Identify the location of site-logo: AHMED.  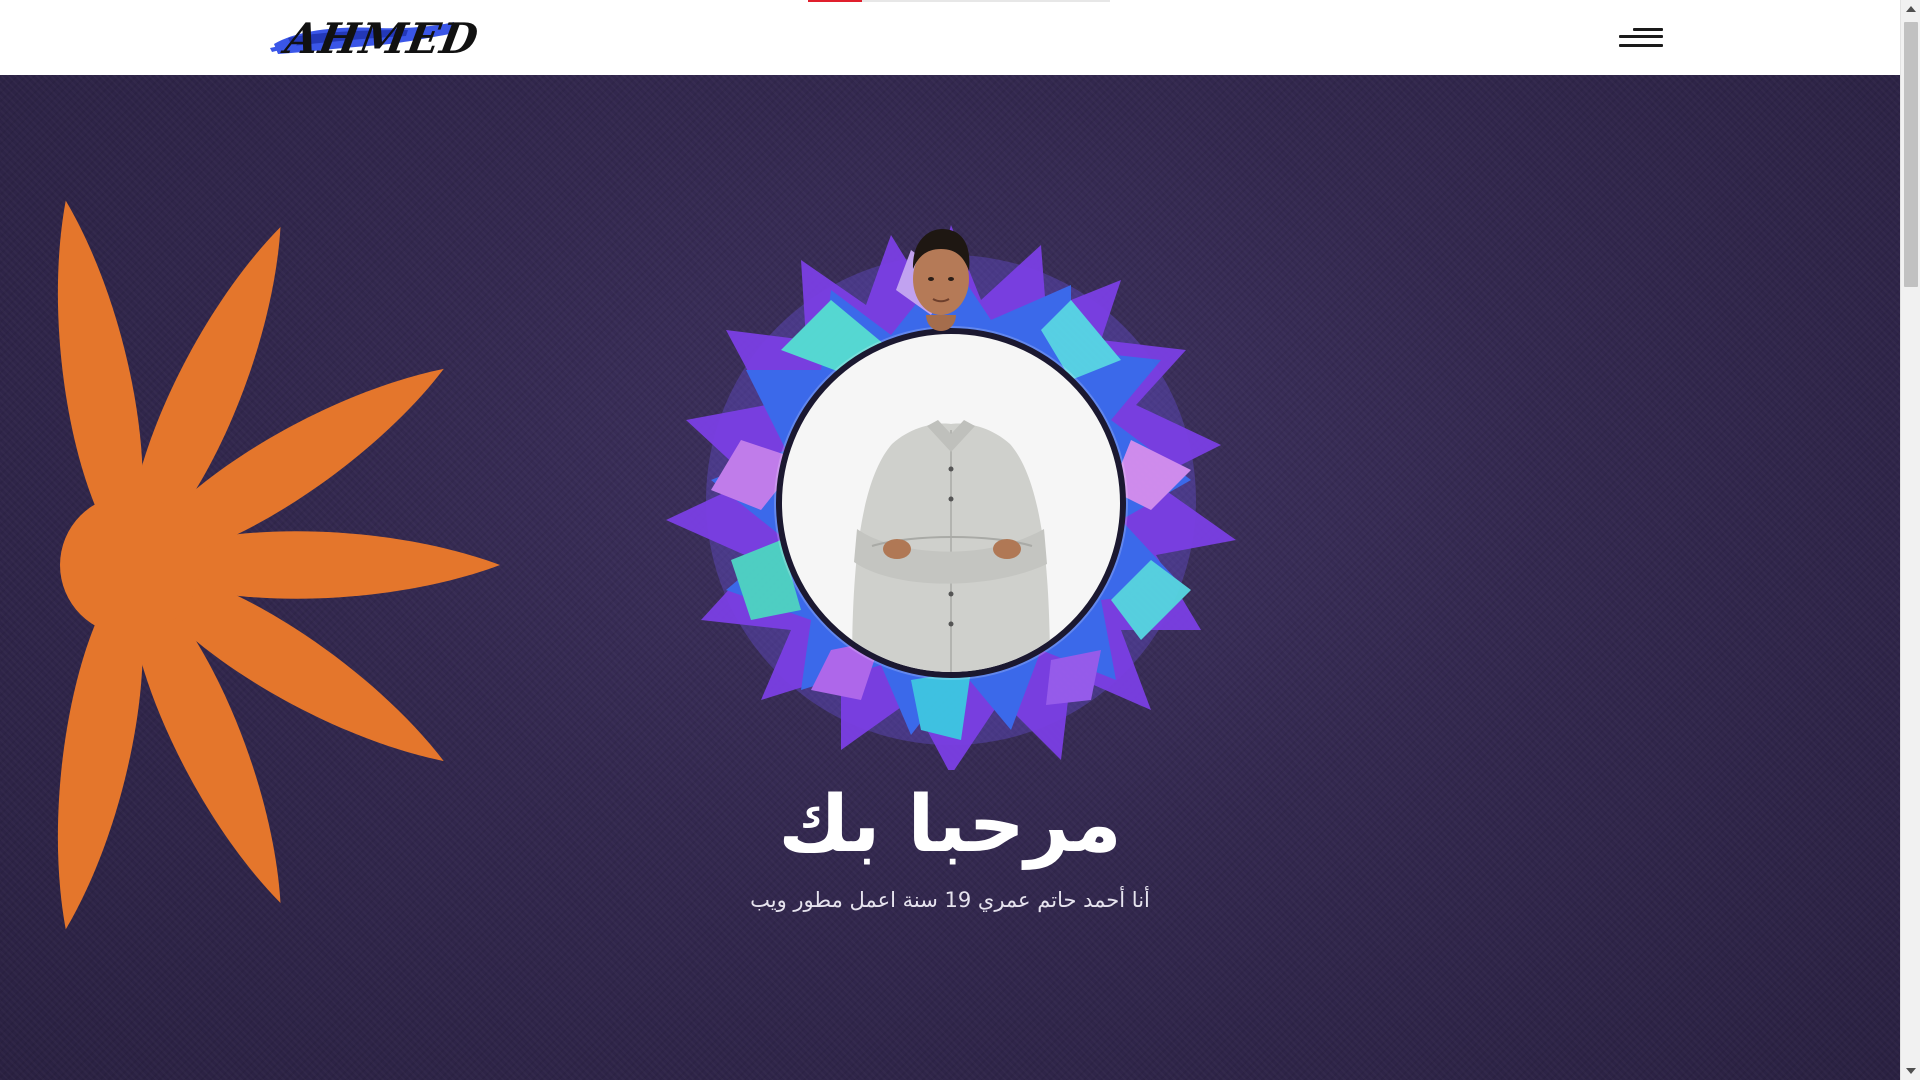
(375, 36).